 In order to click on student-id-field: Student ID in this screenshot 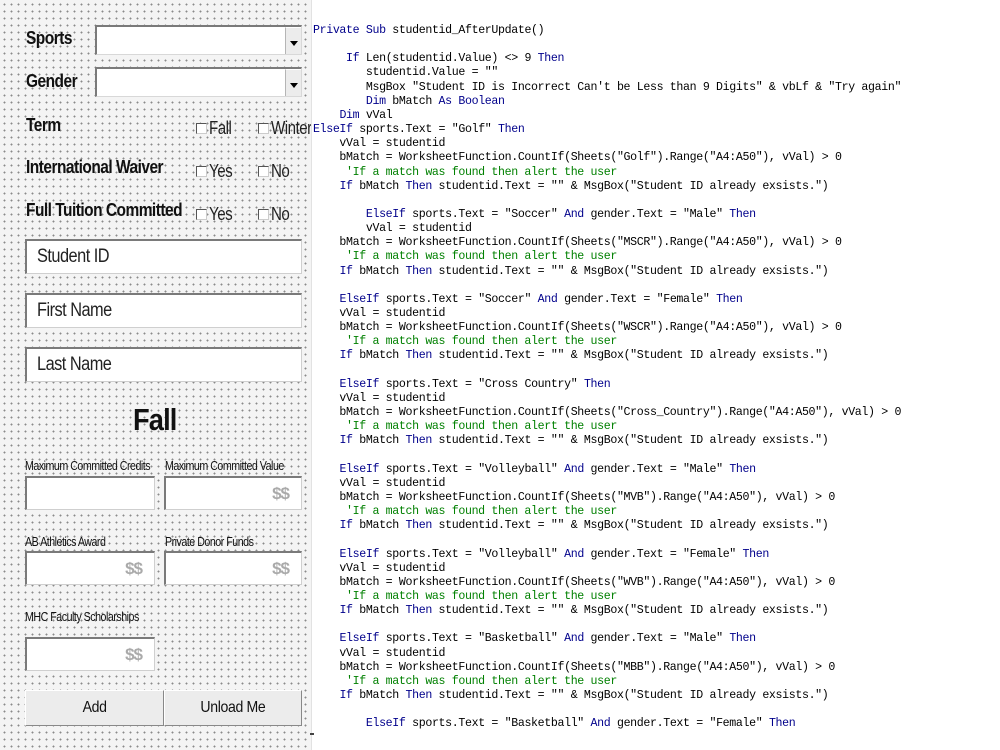, I will do `click(163, 256)`.